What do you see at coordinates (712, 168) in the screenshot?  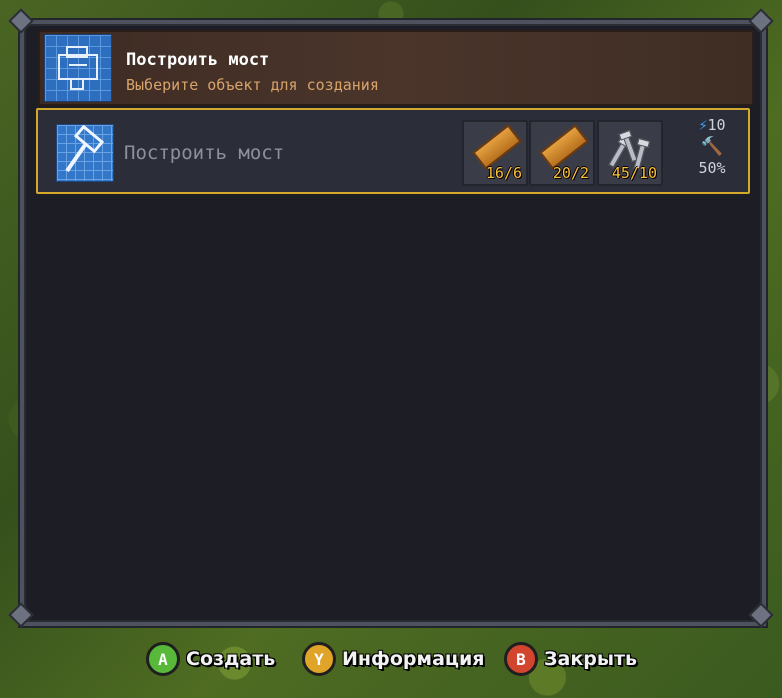 I see `success-chance: 50%` at bounding box center [712, 168].